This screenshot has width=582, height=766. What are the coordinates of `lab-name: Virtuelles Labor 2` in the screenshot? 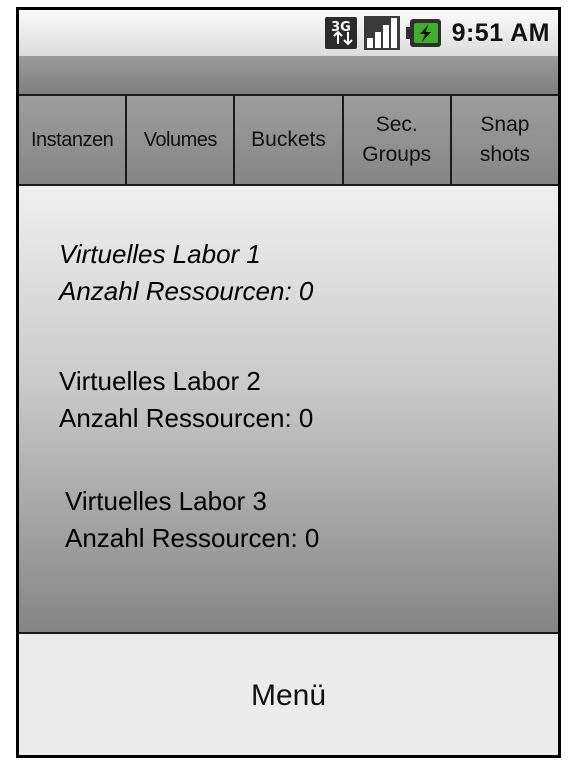 It's located at (160, 381).